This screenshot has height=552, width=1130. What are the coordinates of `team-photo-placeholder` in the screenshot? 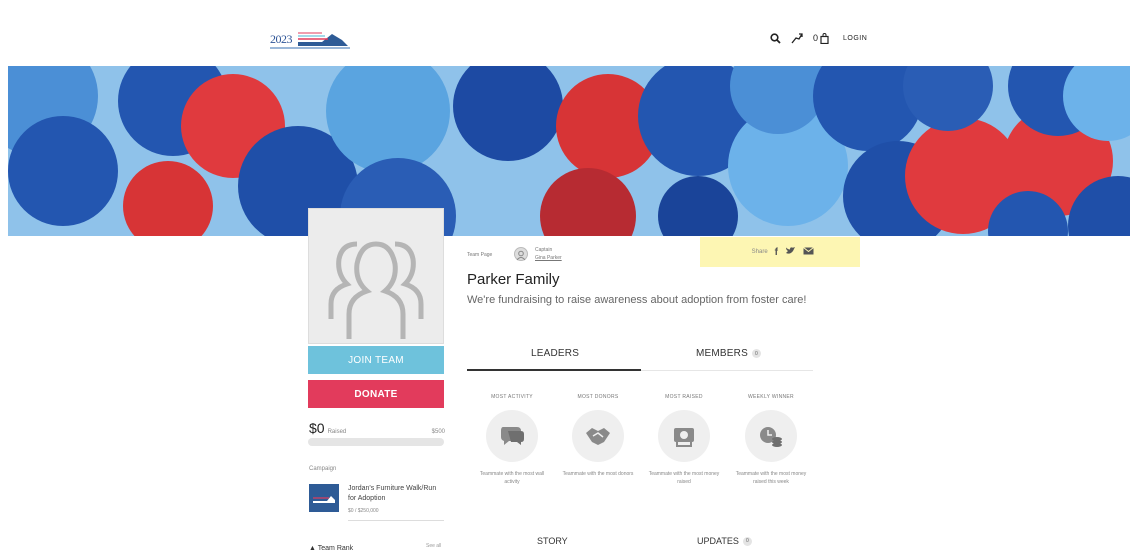 It's located at (376, 276).